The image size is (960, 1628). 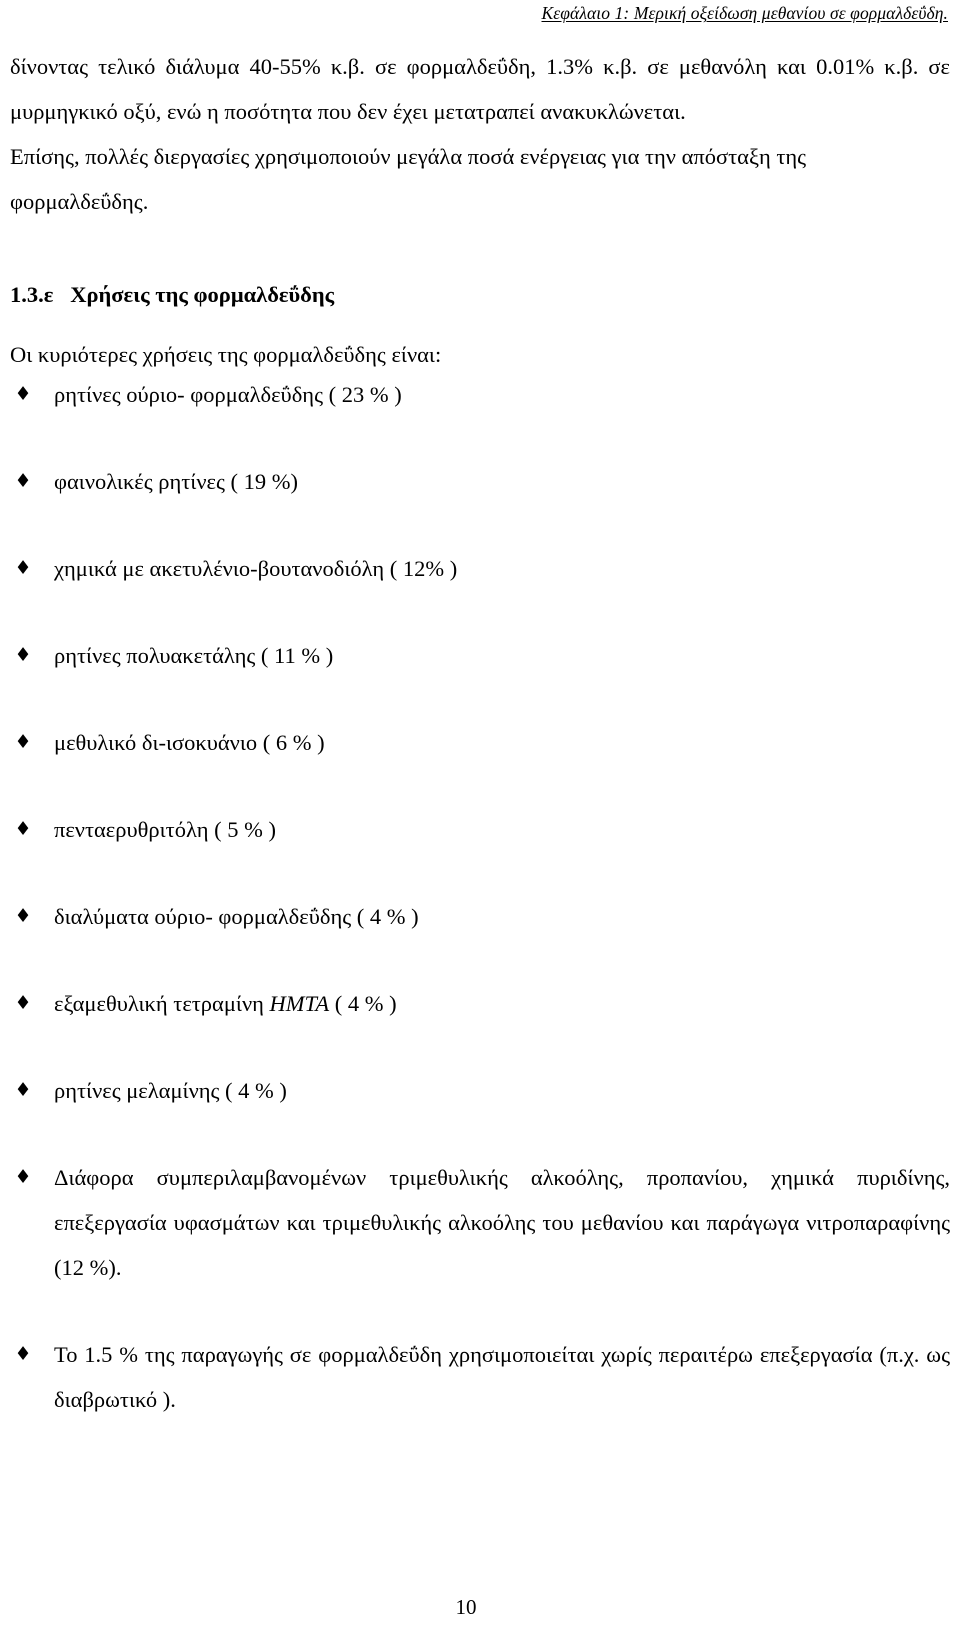 I want to click on list-item-label: μεθυλικό δι-ισοκυάνιο ( 6 % ), so click(x=189, y=742).